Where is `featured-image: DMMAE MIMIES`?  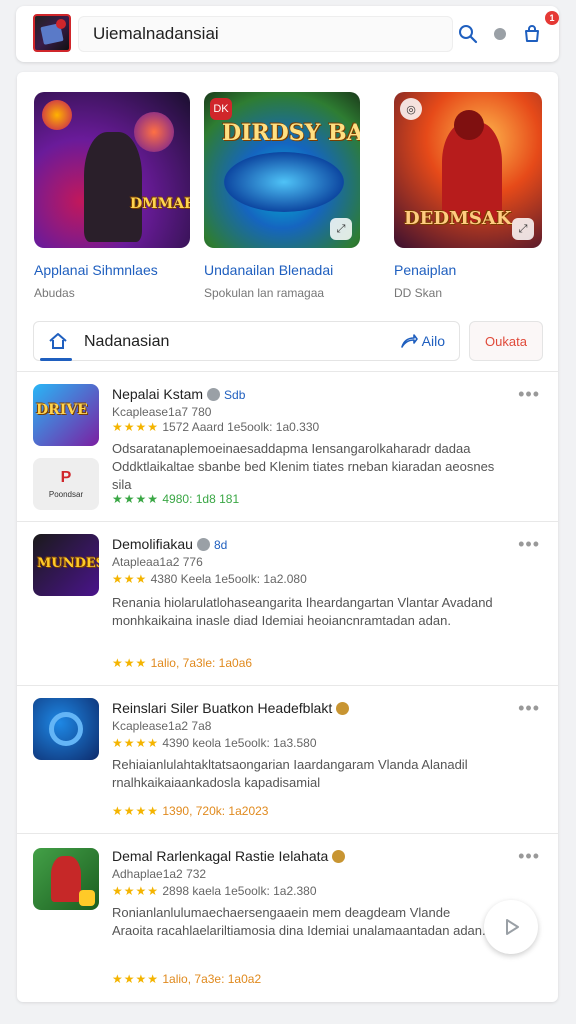
featured-image: DMMAE MIMIES is located at coordinates (112, 170).